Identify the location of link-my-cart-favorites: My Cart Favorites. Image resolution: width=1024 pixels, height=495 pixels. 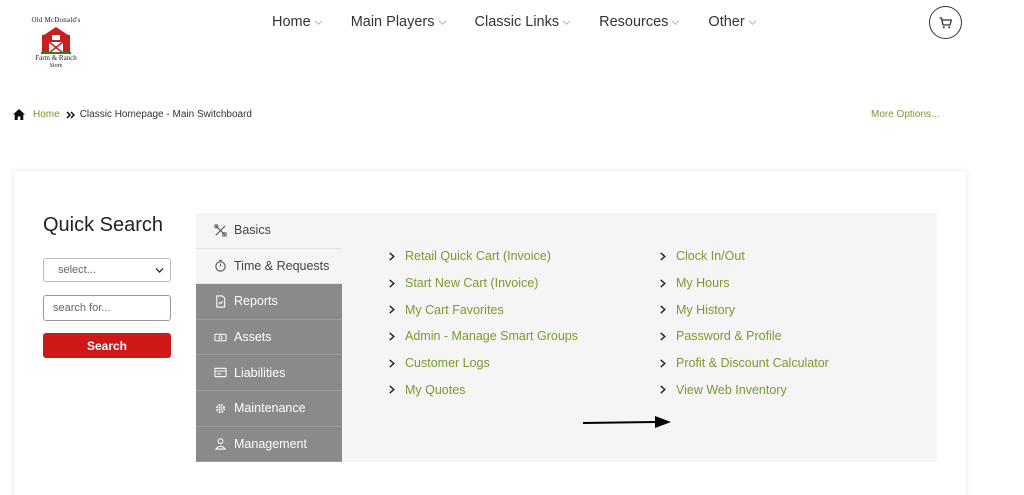
(483, 309).